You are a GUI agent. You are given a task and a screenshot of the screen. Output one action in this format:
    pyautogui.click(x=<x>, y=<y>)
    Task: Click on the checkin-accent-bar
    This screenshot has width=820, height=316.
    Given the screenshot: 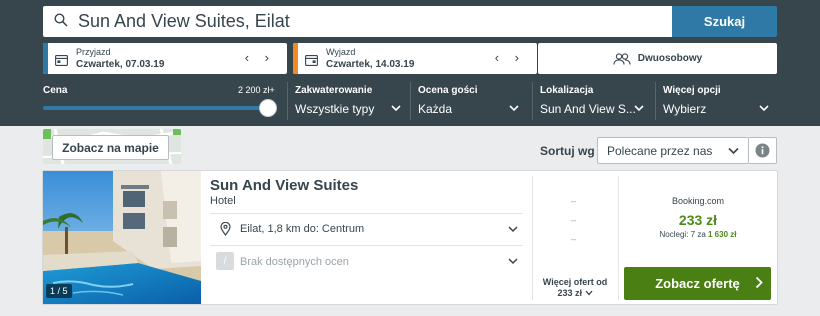 What is the action you would take?
    pyautogui.click(x=45, y=58)
    